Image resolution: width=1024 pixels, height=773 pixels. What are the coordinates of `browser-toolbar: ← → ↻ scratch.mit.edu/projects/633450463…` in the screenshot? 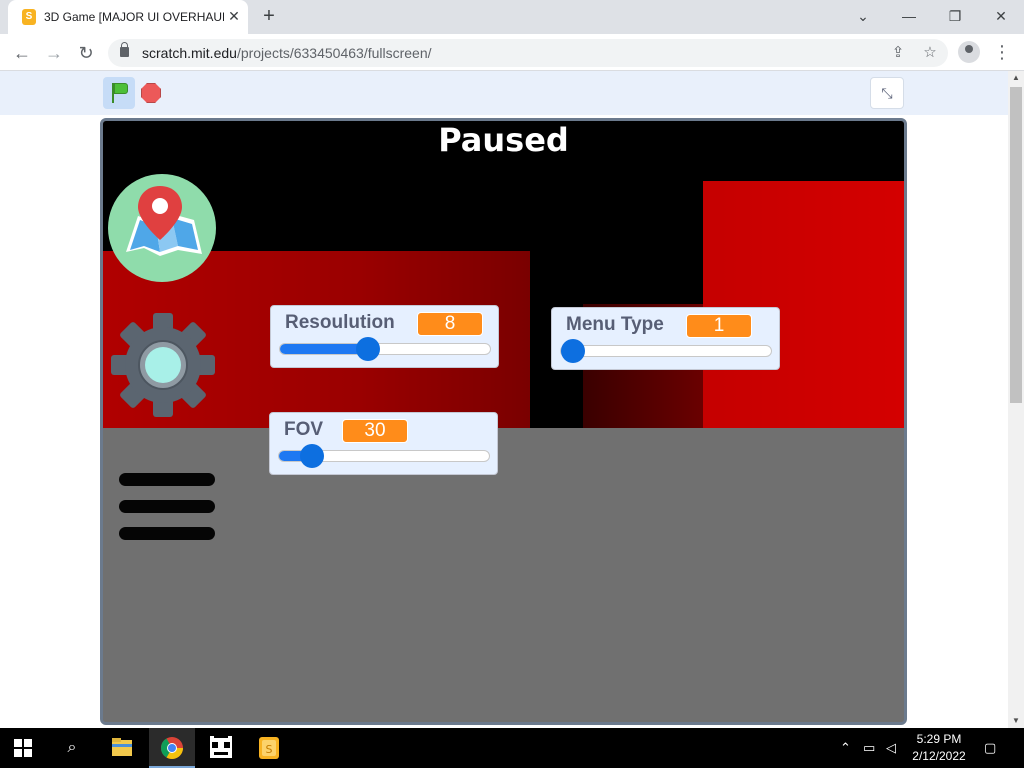 It's located at (512, 52).